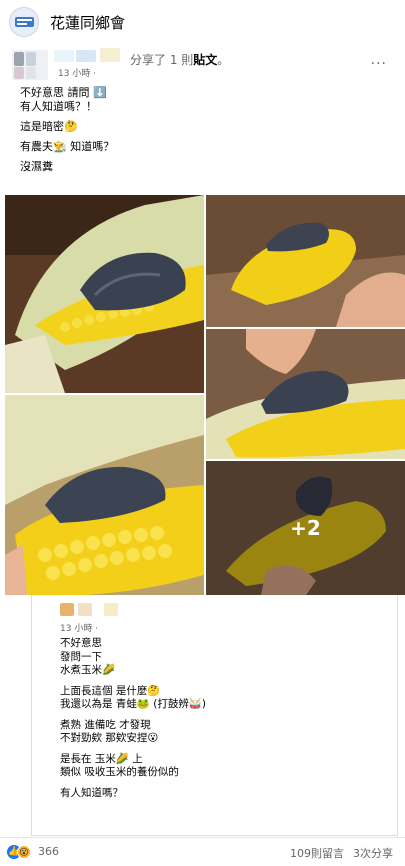  I want to click on post-line: 有人知道嗎？！, so click(58, 106).